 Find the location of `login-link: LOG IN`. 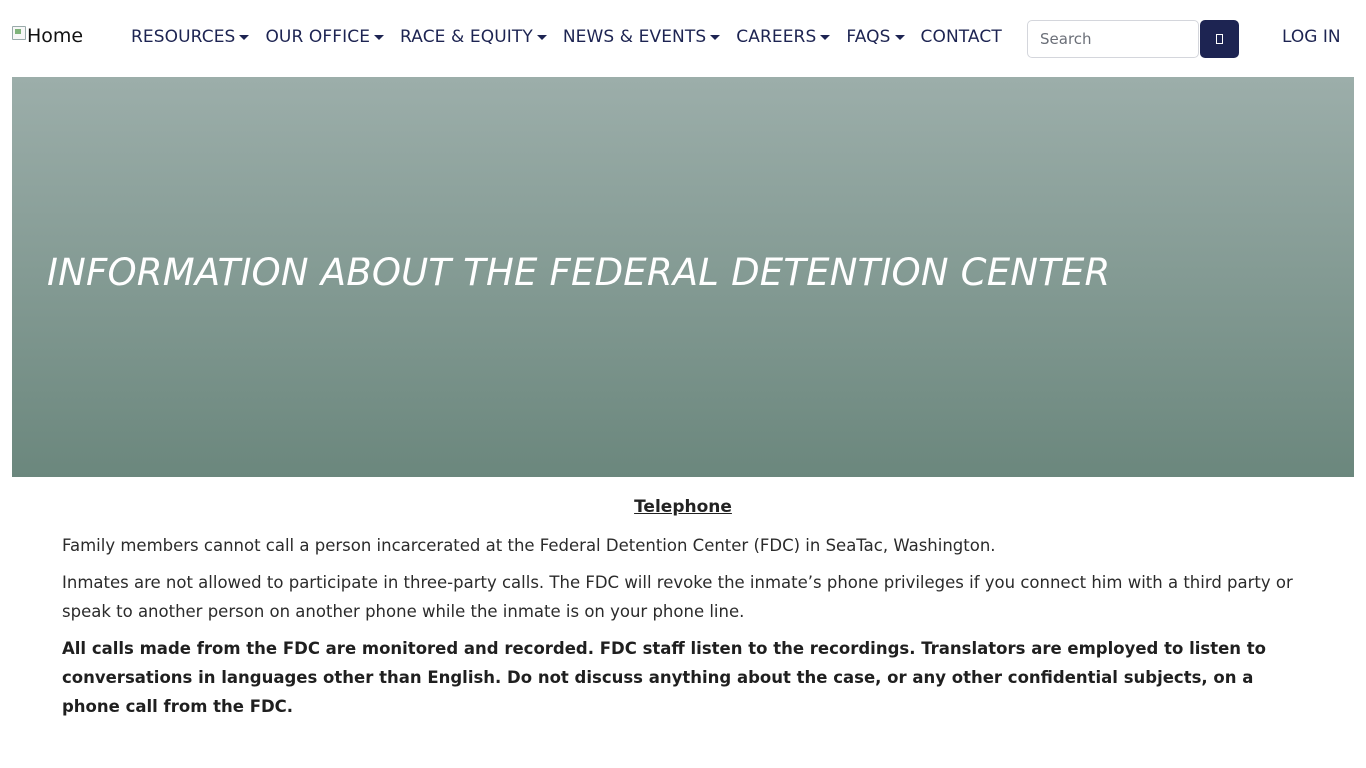

login-link: LOG IN is located at coordinates (1311, 37).